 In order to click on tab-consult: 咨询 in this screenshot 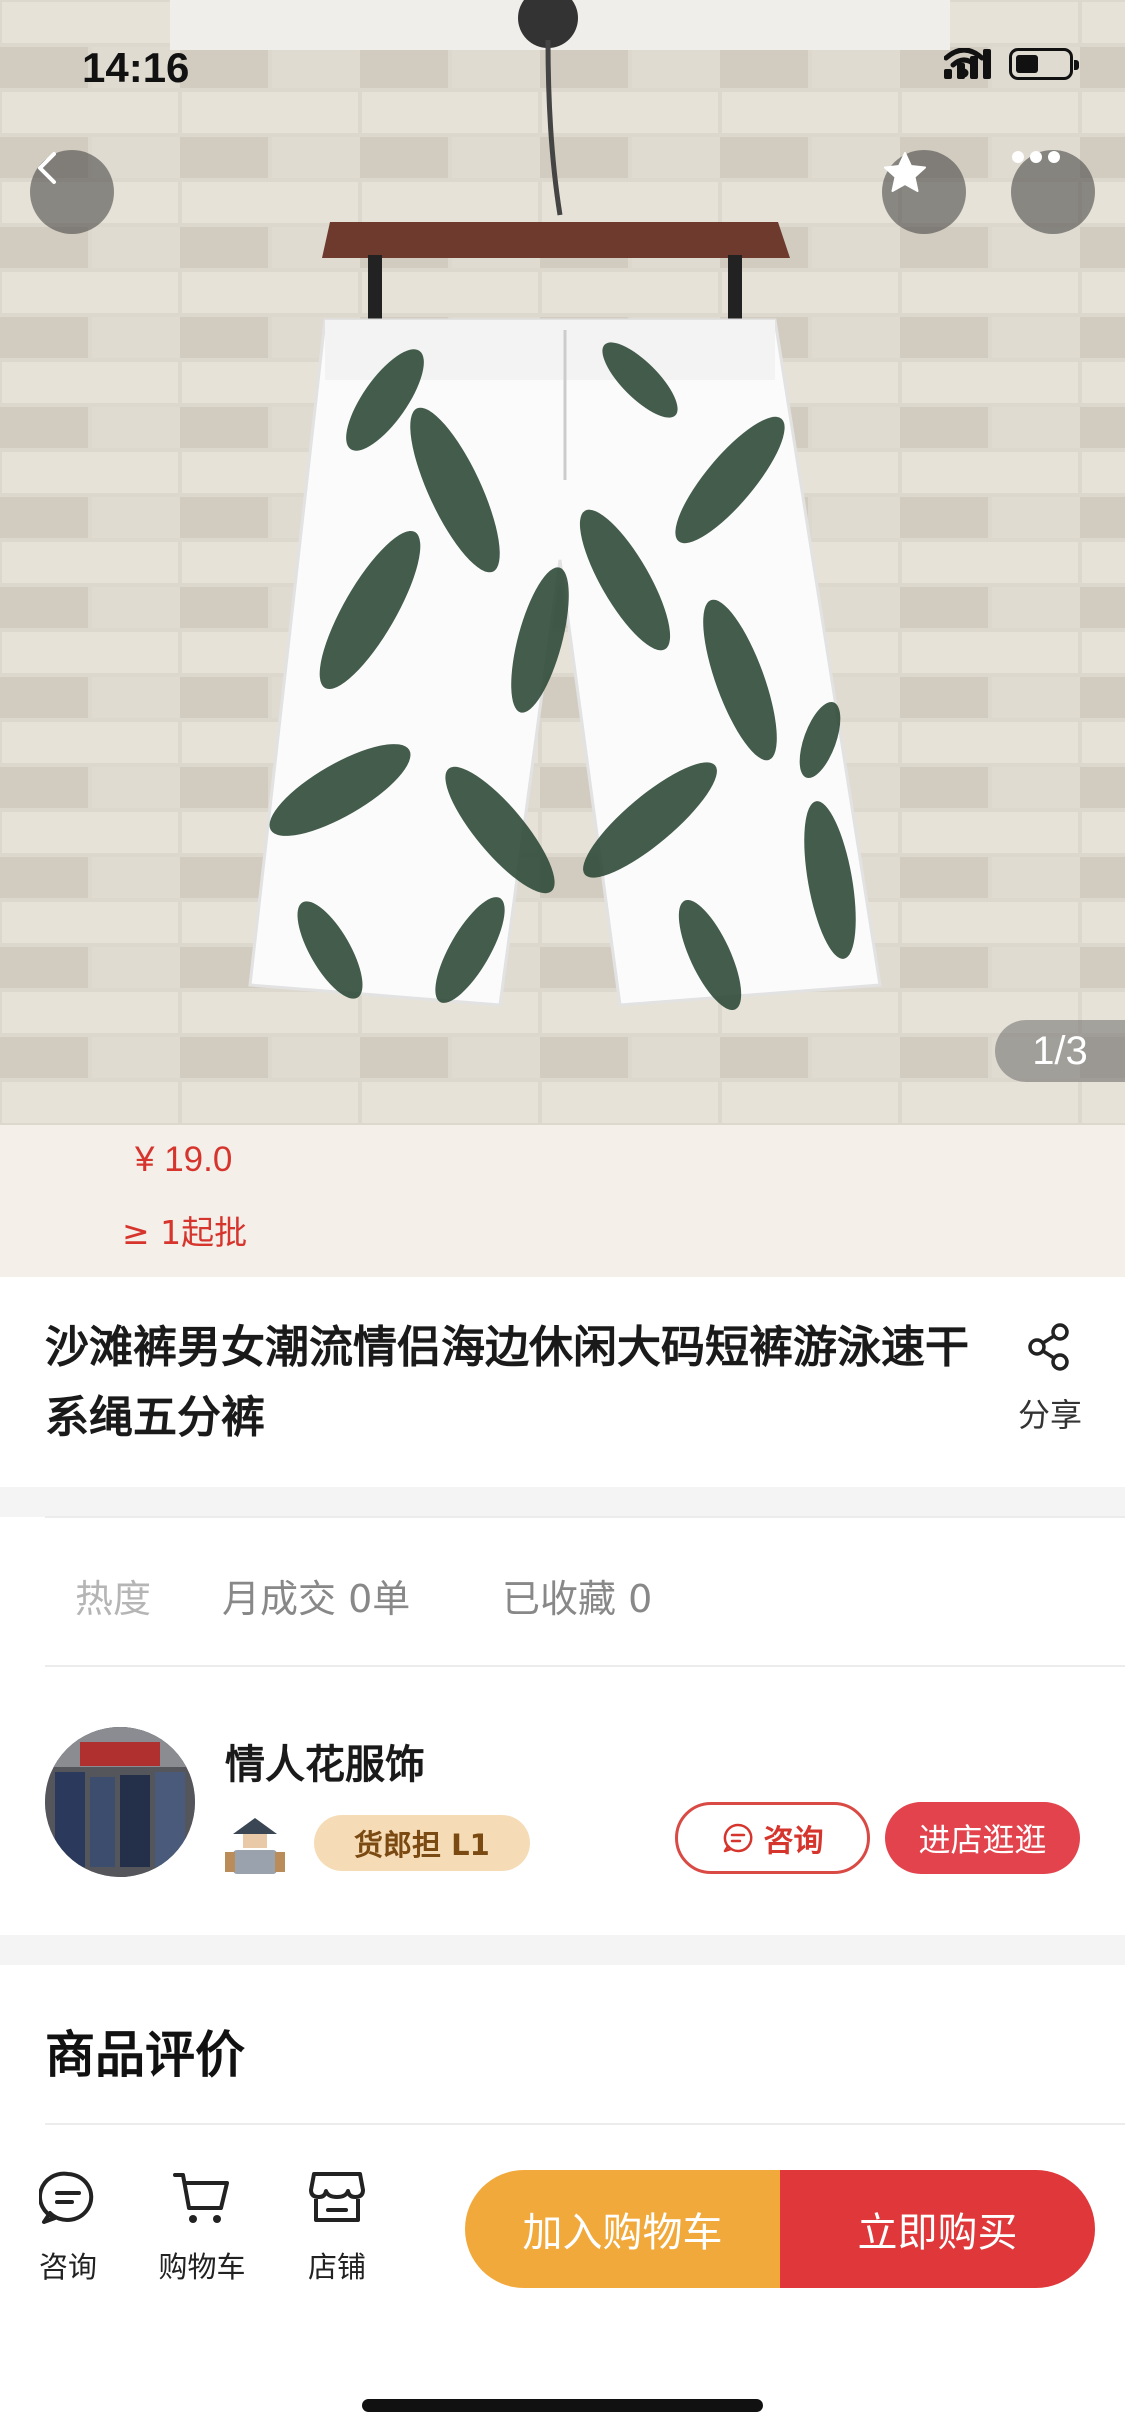, I will do `click(68, 2228)`.